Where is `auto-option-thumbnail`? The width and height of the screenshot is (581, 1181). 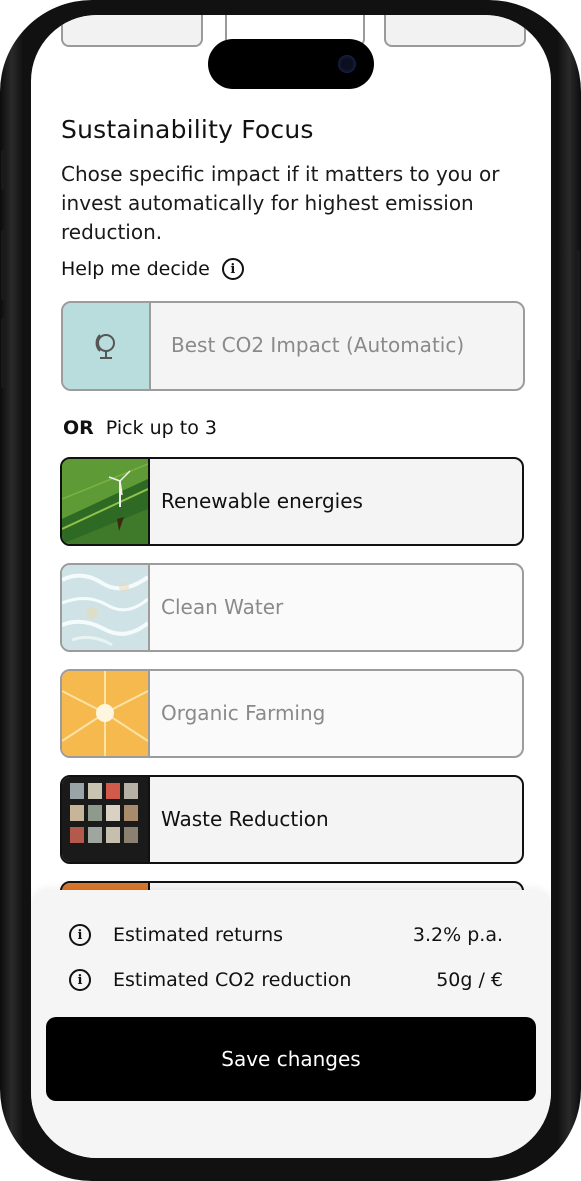 auto-option-thumbnail is located at coordinates (107, 346).